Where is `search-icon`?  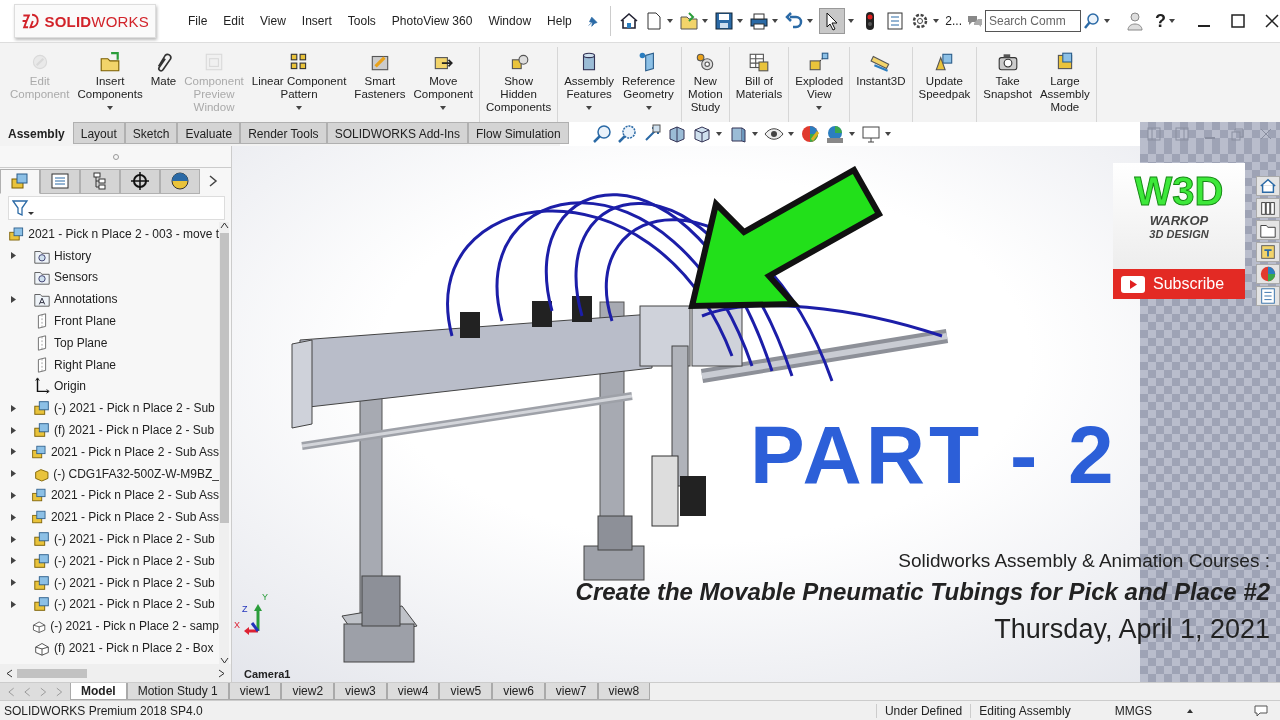 search-icon is located at coordinates (1092, 21).